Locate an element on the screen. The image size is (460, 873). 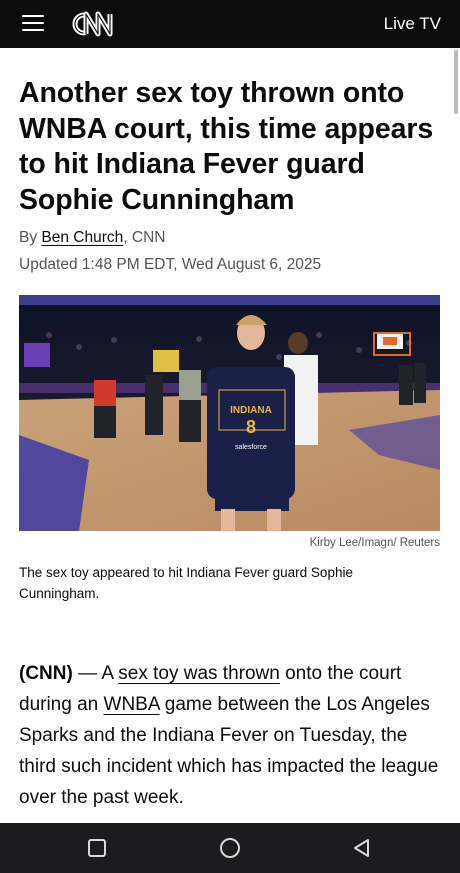
photo-credit: Kirby Lee/Imagn/ Reuters is located at coordinates (374, 543).